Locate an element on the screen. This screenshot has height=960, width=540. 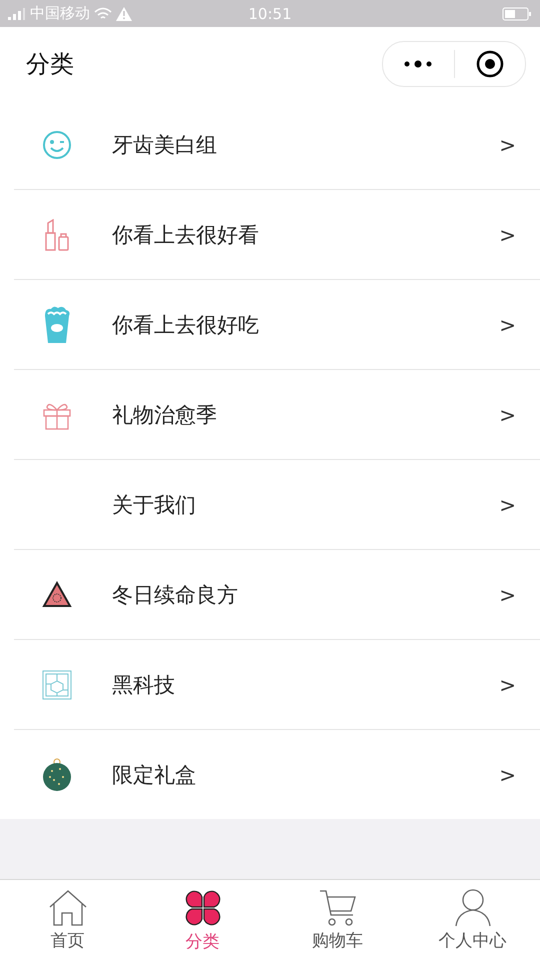
tab-item: 购物车 is located at coordinates (337, 920).